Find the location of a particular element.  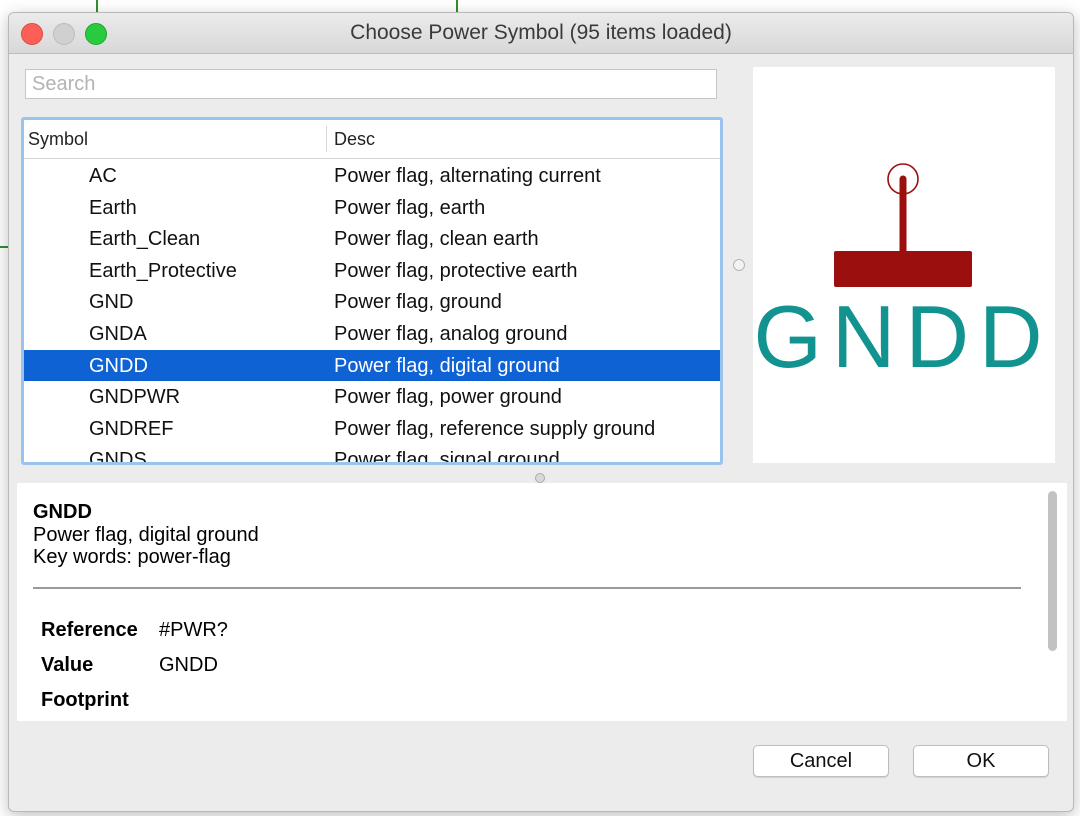

field-footprint: Footprint is located at coordinates (100, 700).